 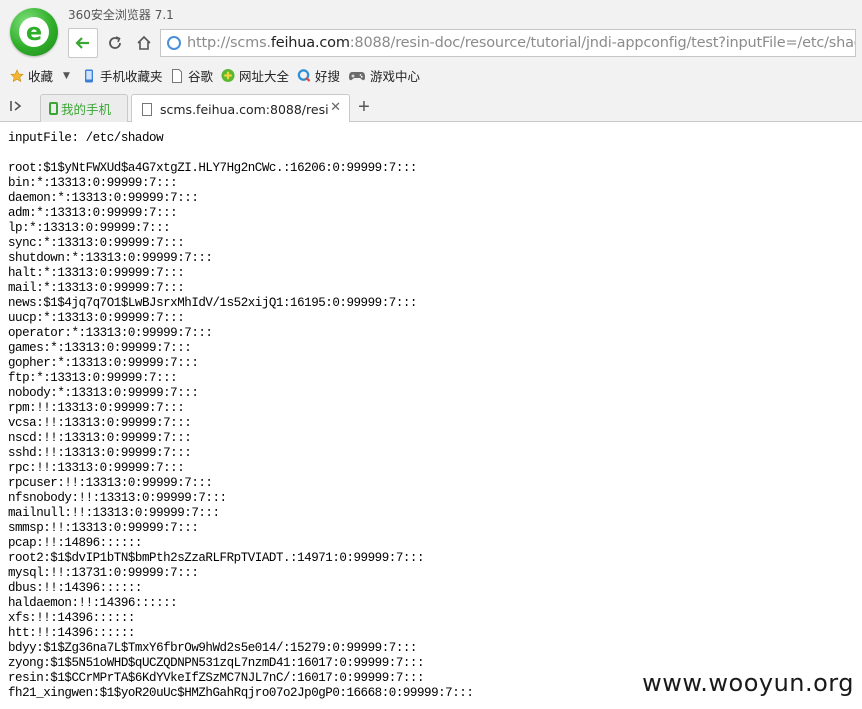 I want to click on back-arrow-icon, so click(x=82, y=43).